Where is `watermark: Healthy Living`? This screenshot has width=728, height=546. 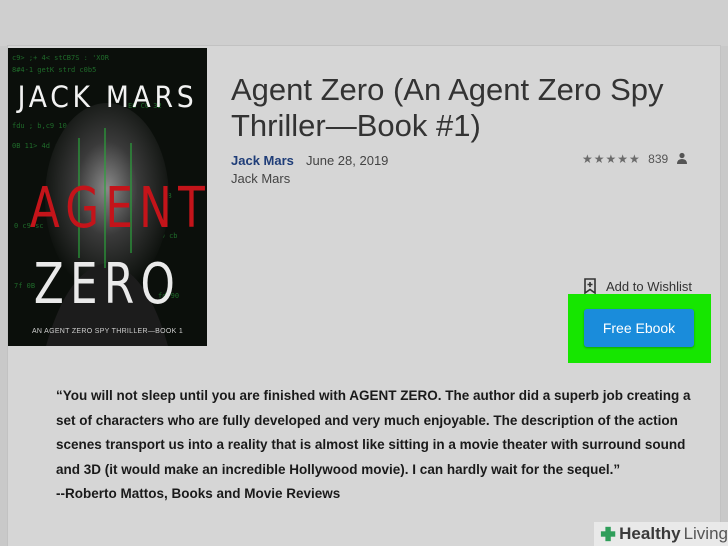 watermark: Healthy Living is located at coordinates (661, 534).